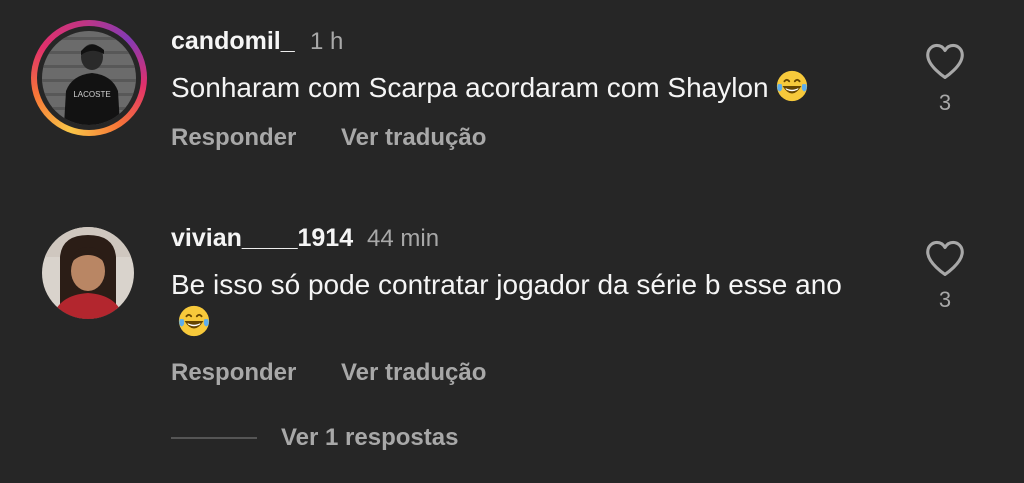 This screenshot has height=483, width=1024. I want to click on replies-divider, so click(214, 438).